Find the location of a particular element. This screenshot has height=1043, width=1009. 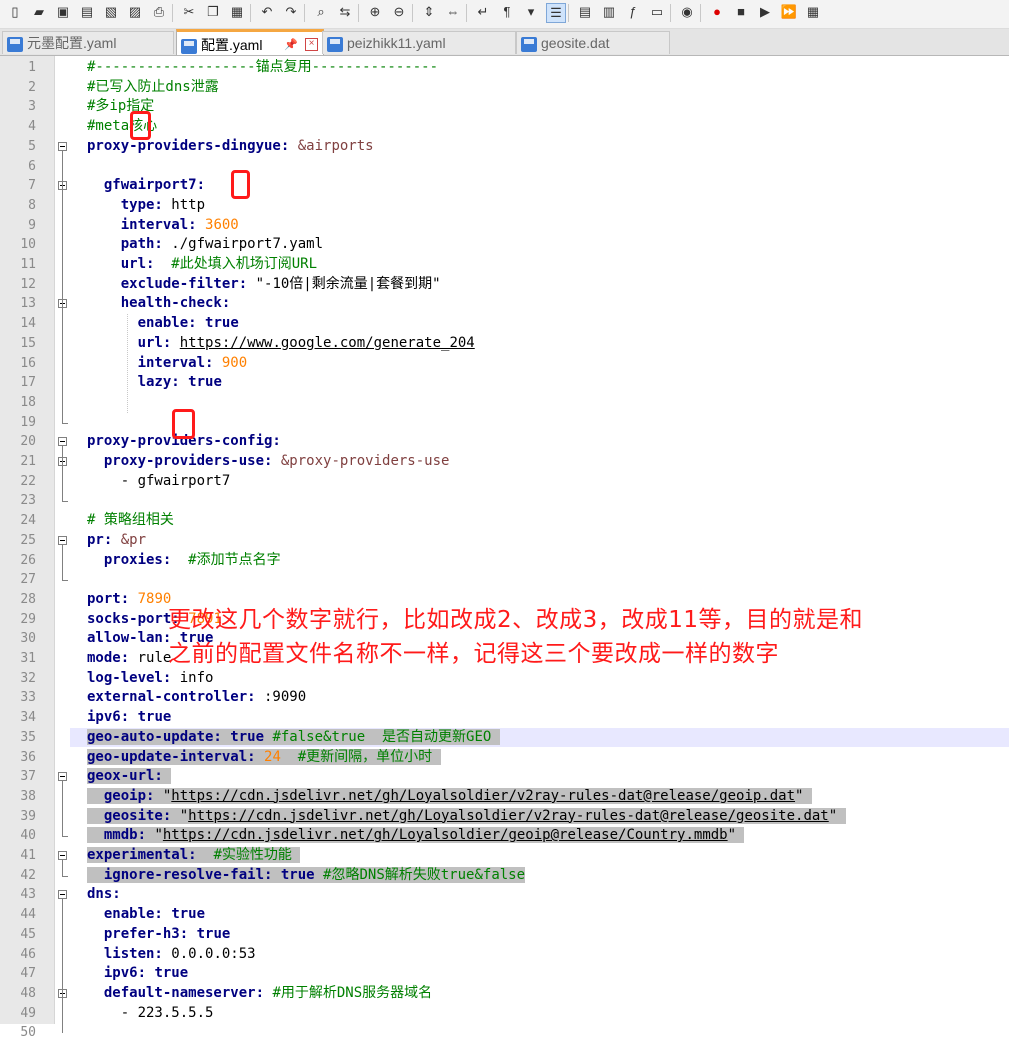

code-line: log-level: info is located at coordinates (150, 679).